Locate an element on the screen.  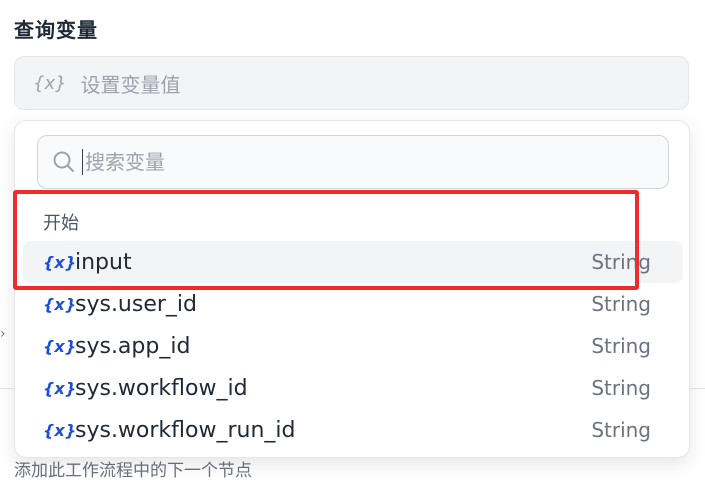
variable-item-sys-app-id: {x} sys.app_id String is located at coordinates (353, 346).